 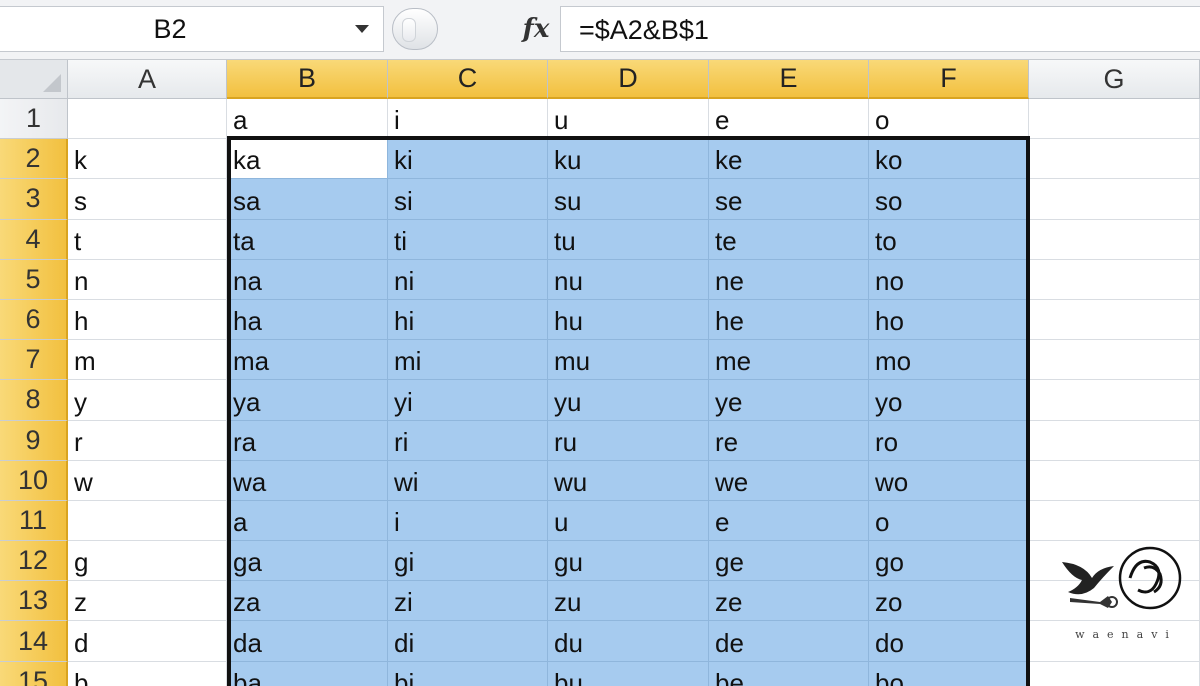 What do you see at coordinates (468, 641) in the screenshot?
I see `cell-c14: di` at bounding box center [468, 641].